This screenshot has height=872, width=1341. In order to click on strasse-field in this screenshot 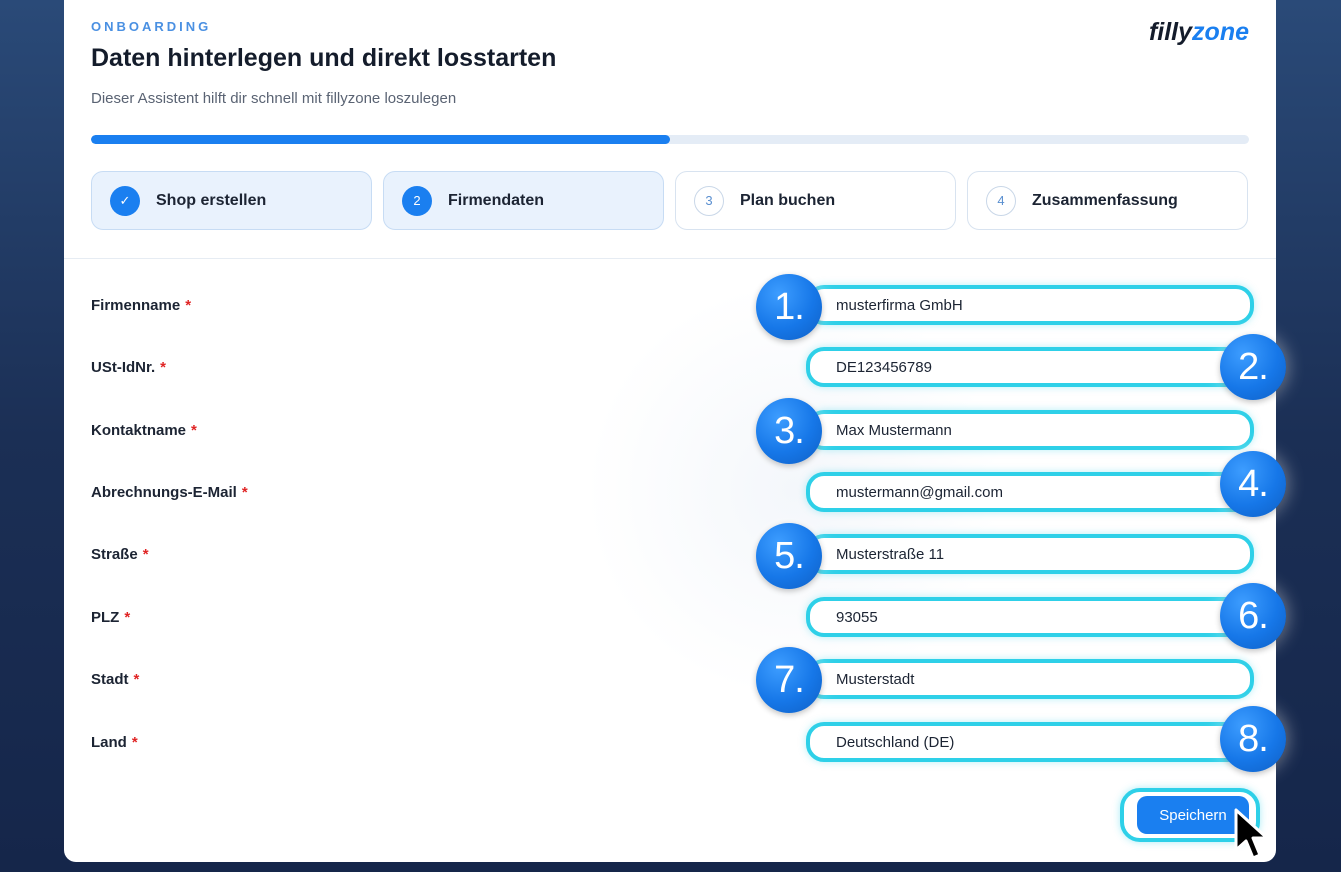, I will do `click(1030, 554)`.